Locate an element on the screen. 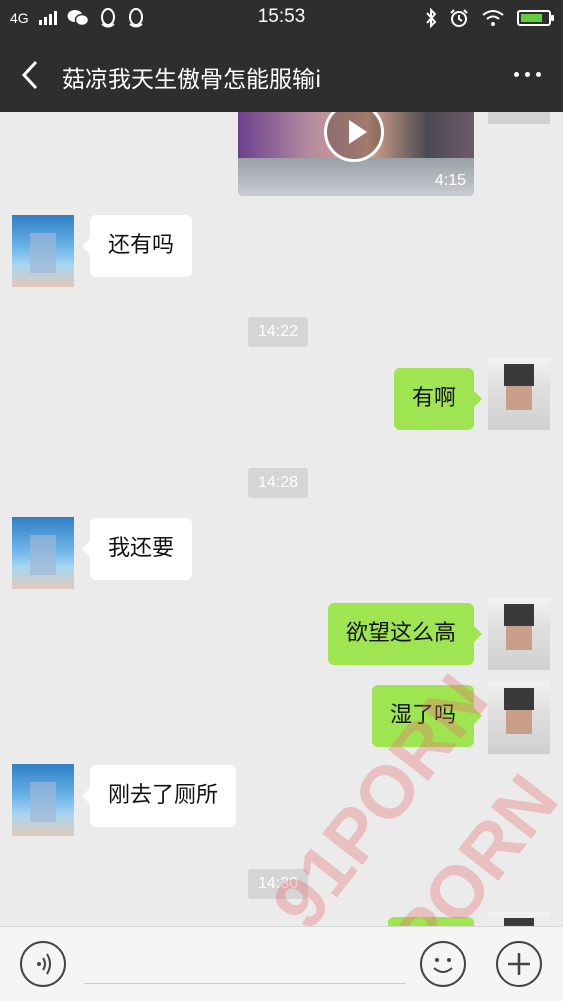  chat-title: 菇凉我天生傲骨怎能服输i is located at coordinates (192, 80).